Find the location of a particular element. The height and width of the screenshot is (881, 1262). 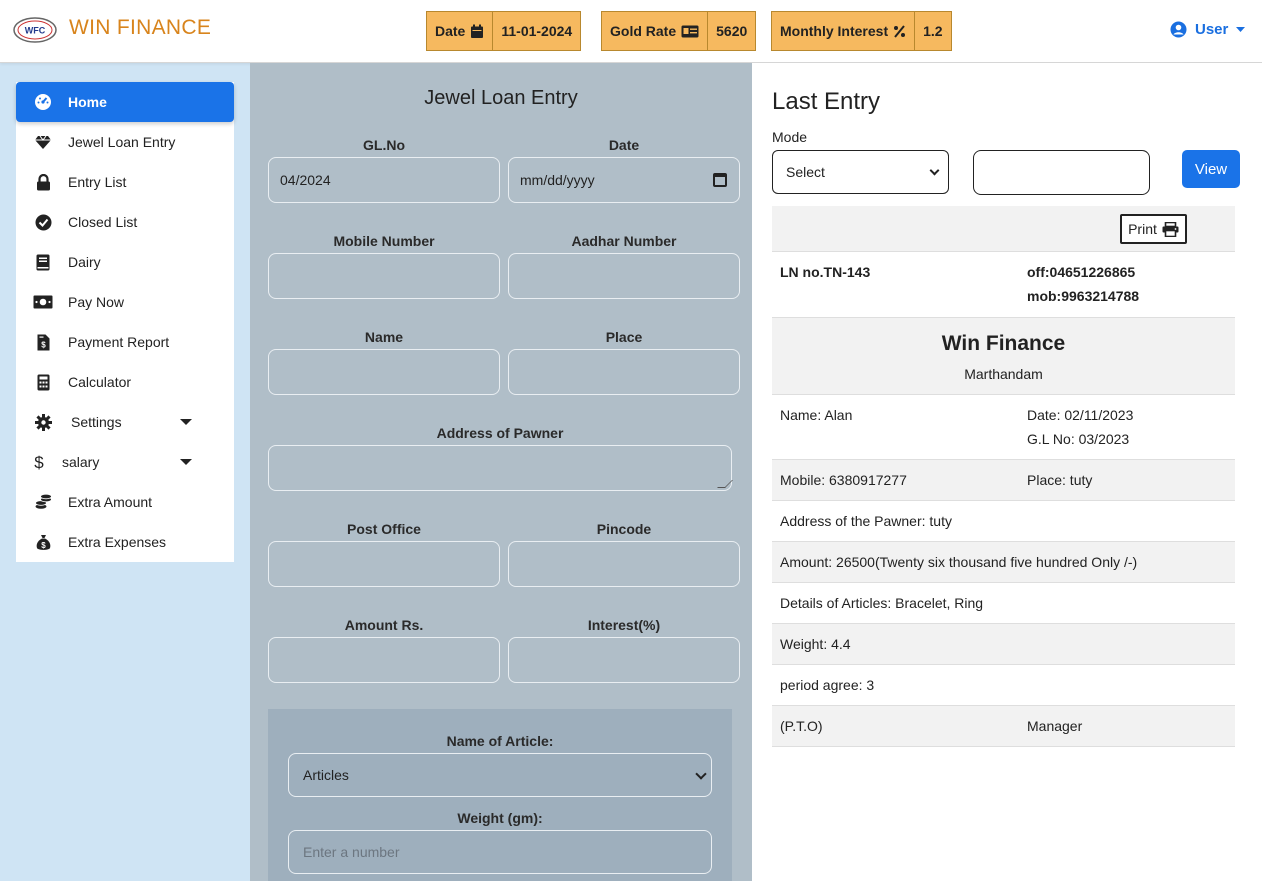

pincode-label: Pincode is located at coordinates (624, 529).